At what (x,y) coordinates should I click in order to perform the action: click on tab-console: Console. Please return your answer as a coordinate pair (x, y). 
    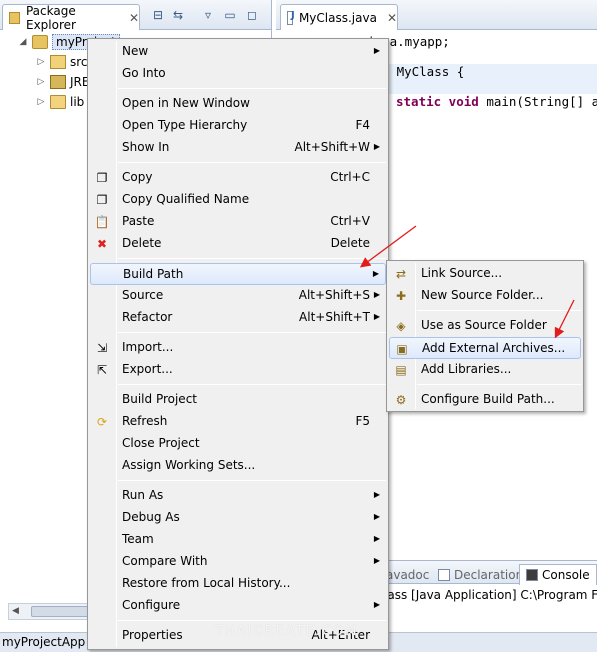
    Looking at the image, I should click on (558, 574).